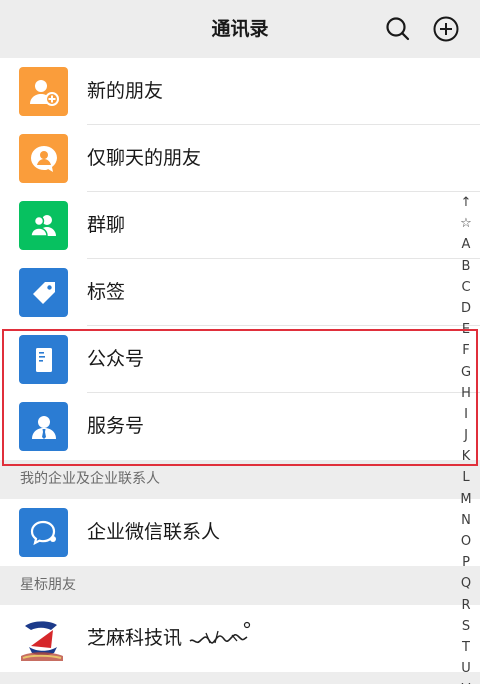 Image resolution: width=480 pixels, height=684 pixels. I want to click on search-button, so click(398, 29).